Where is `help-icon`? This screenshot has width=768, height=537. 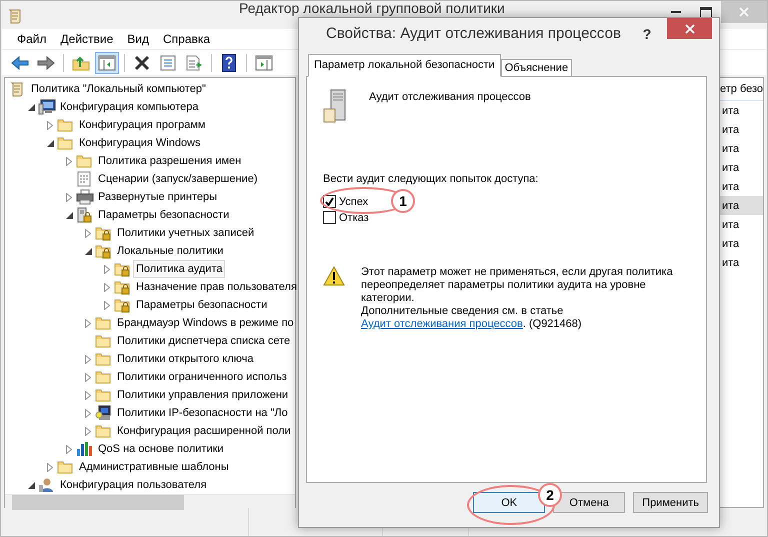
help-icon is located at coordinates (229, 63).